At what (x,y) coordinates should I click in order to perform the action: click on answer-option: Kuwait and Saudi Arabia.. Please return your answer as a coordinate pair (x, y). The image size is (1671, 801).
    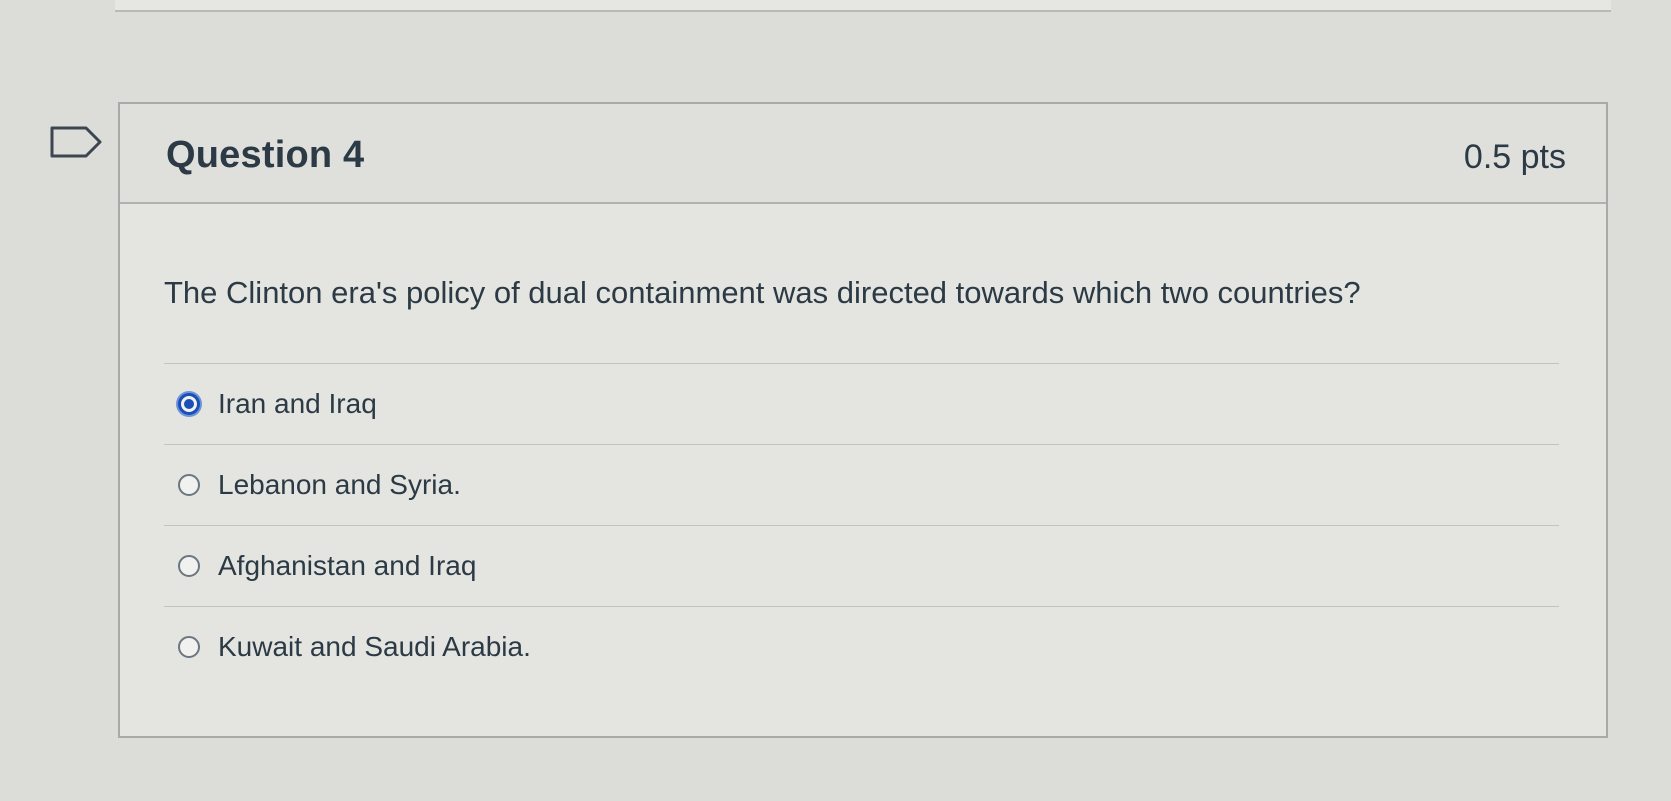
    Looking at the image, I should click on (861, 647).